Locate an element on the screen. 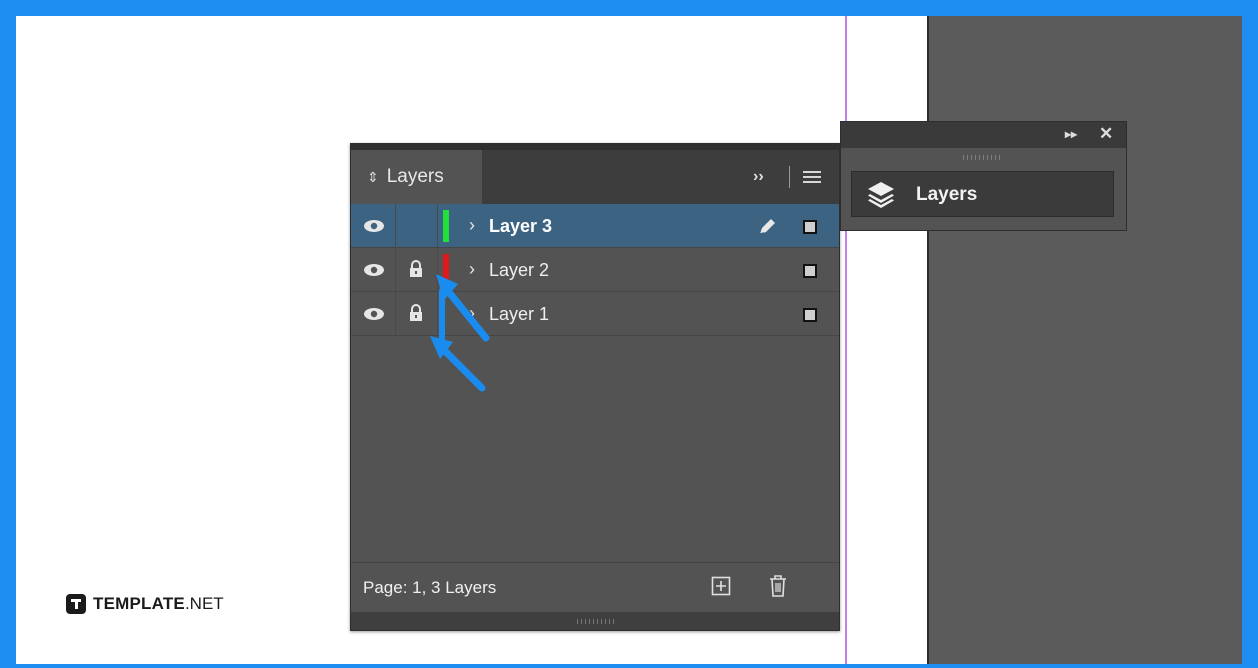 The image size is (1258, 668). layer-row-1: › Layer 1 is located at coordinates (595, 314).